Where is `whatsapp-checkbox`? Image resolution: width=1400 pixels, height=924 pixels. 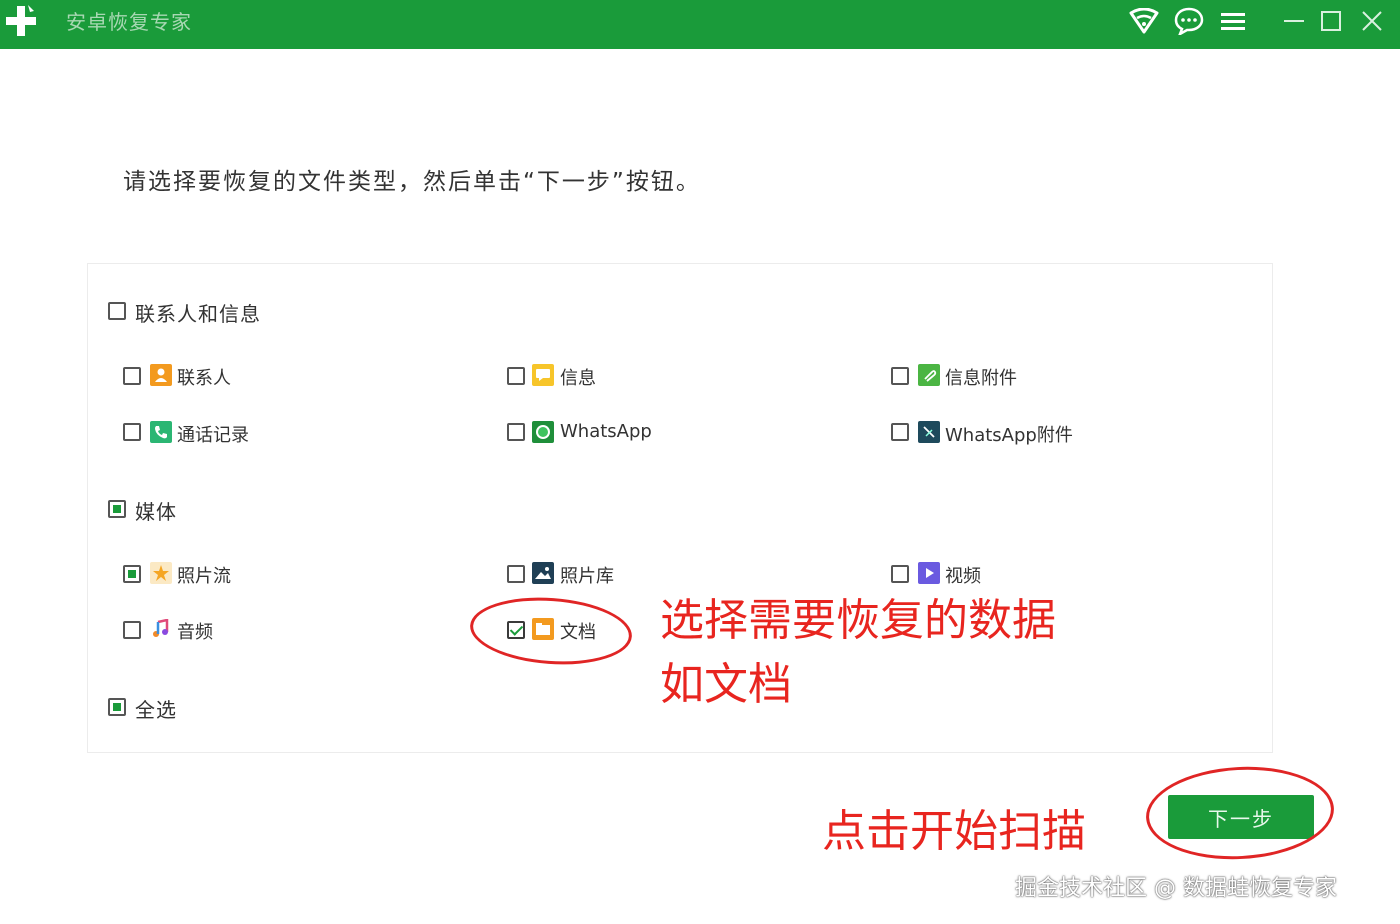
whatsapp-checkbox is located at coordinates (516, 432).